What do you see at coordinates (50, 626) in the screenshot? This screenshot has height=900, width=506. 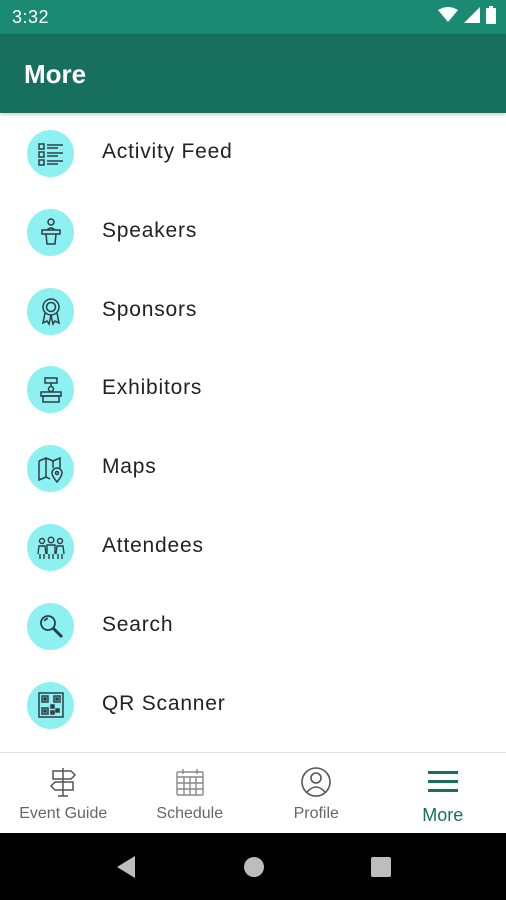 I see `search-icon` at bounding box center [50, 626].